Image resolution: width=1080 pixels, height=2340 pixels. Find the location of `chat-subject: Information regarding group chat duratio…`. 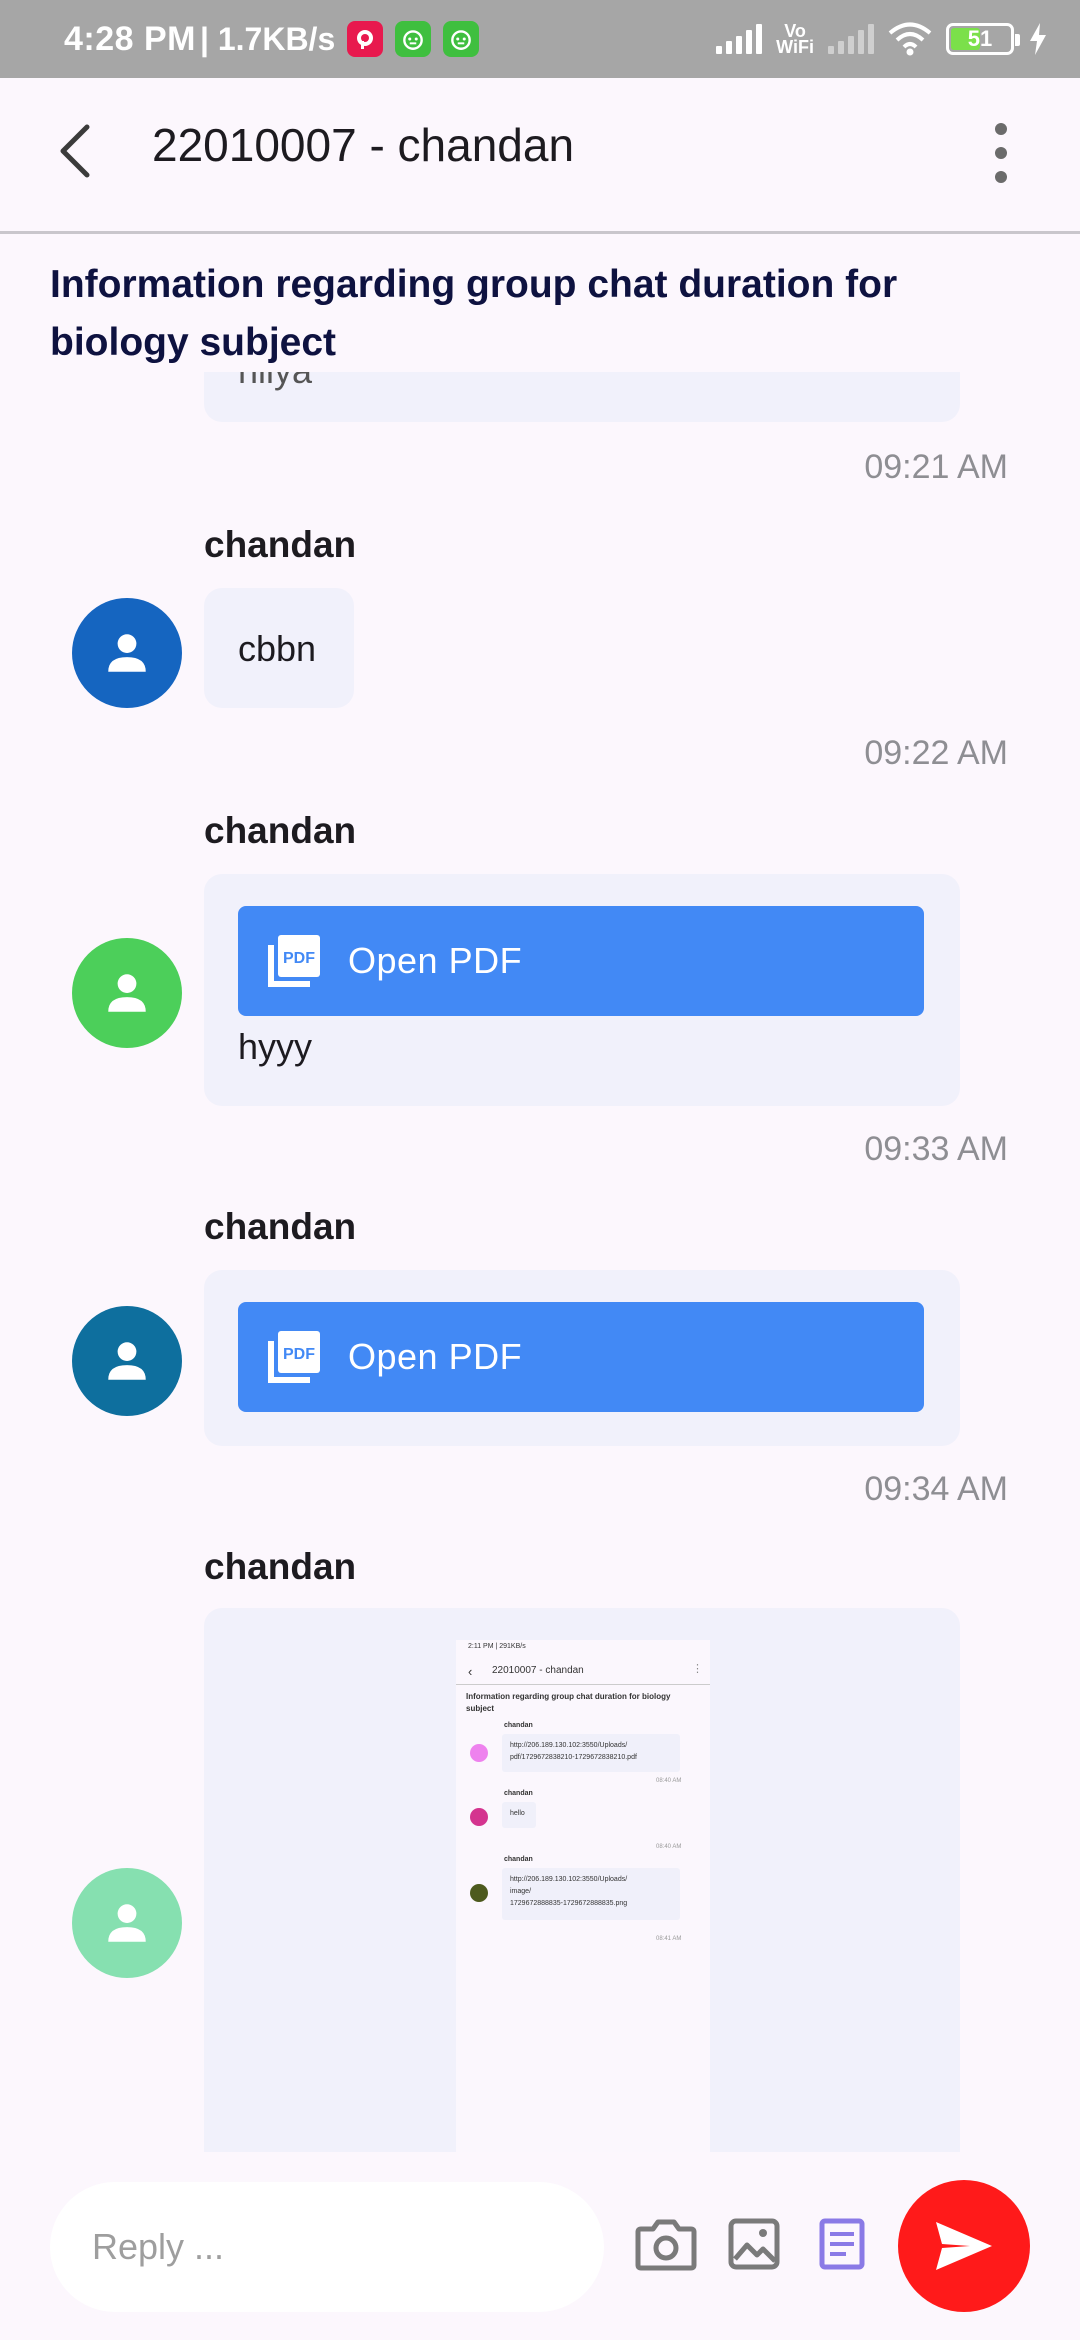

chat-subject: Information regarding group chat duratio… is located at coordinates (474, 313).